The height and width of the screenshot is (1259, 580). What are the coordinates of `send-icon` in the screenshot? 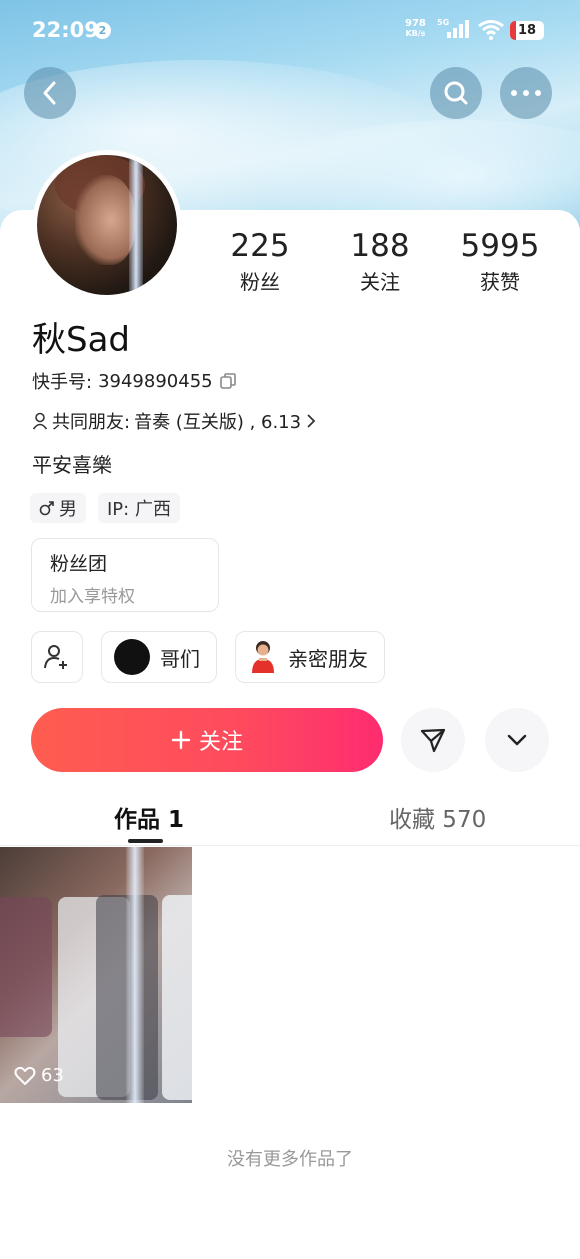 It's located at (433, 740).